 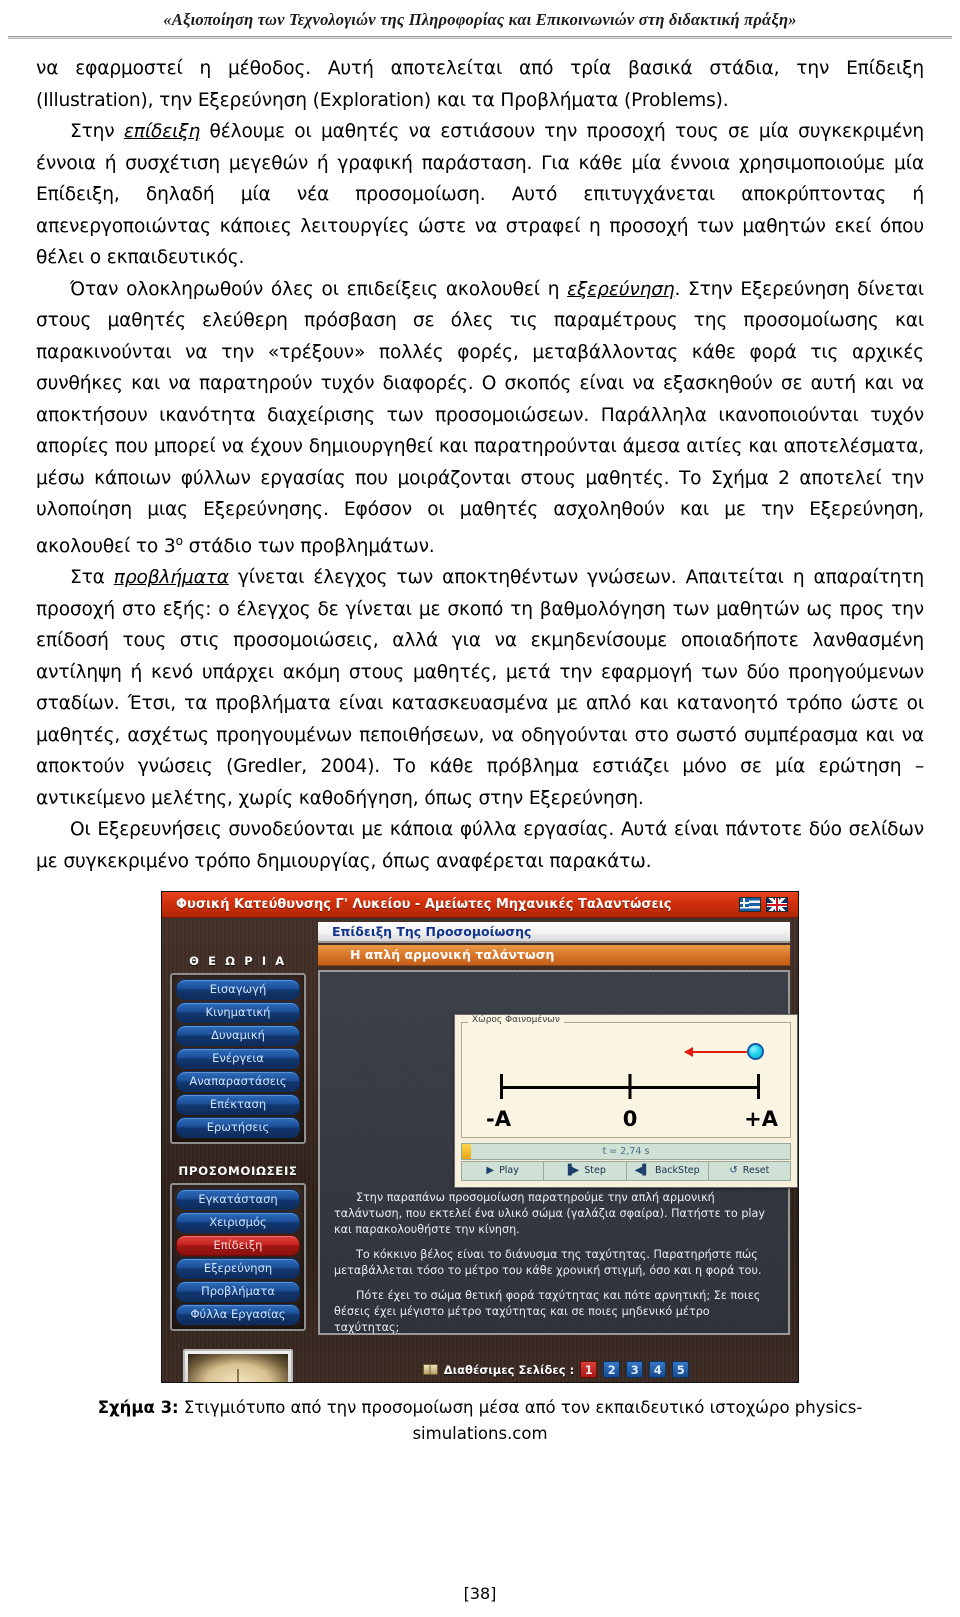 I want to click on uk-flag-icon, so click(x=777, y=905).